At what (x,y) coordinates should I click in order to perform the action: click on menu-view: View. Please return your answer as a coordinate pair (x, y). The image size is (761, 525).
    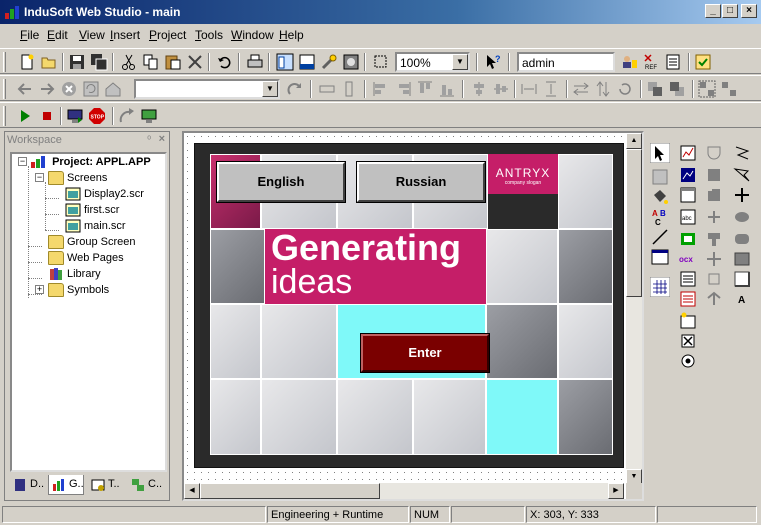
    Looking at the image, I should click on (92, 35).